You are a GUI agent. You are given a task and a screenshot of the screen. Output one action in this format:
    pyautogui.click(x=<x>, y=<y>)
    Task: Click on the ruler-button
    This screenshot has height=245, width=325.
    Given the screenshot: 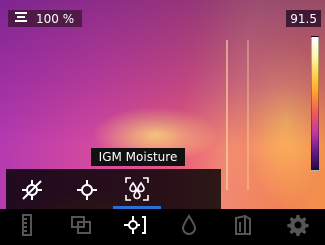 What is the action you would take?
    pyautogui.click(x=27, y=227)
    